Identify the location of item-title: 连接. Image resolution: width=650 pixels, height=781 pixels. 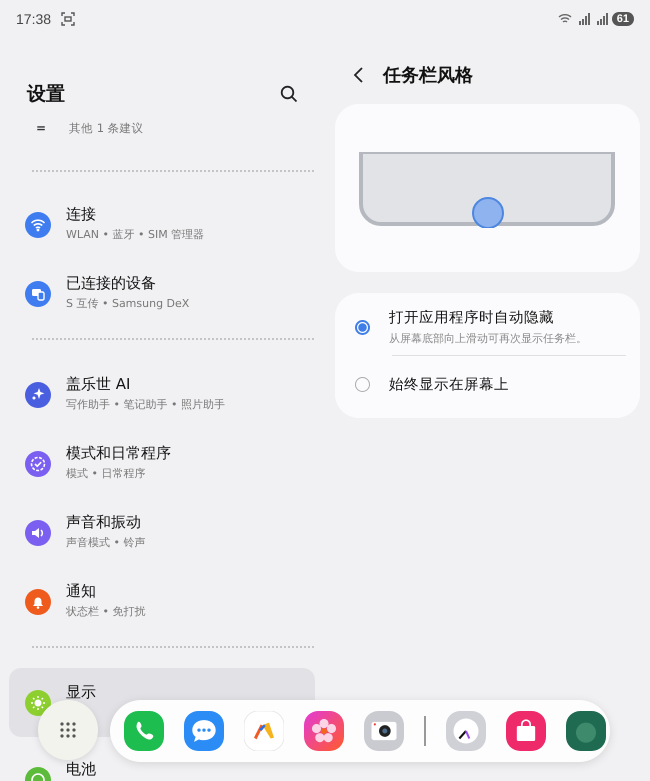
(81, 214).